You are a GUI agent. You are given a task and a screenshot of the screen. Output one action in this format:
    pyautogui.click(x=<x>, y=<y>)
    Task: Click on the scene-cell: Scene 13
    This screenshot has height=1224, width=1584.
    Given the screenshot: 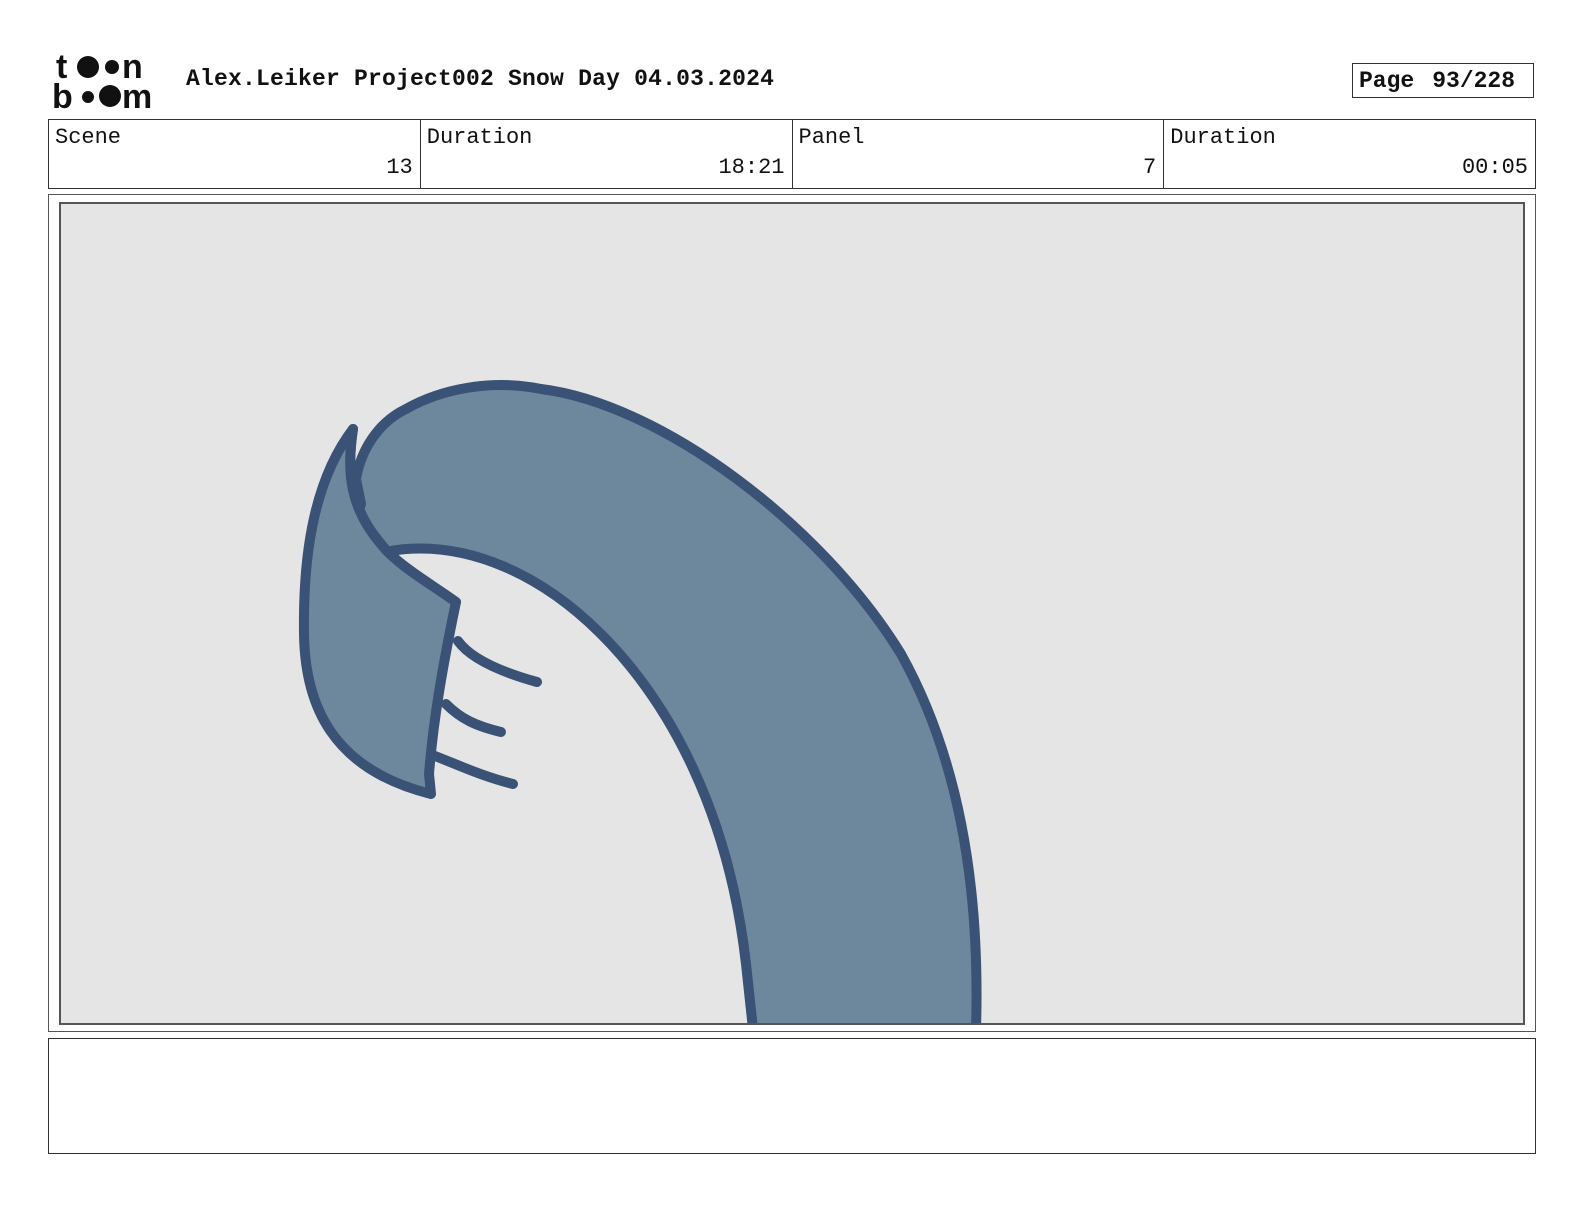 What is the action you would take?
    pyautogui.click(x=235, y=154)
    